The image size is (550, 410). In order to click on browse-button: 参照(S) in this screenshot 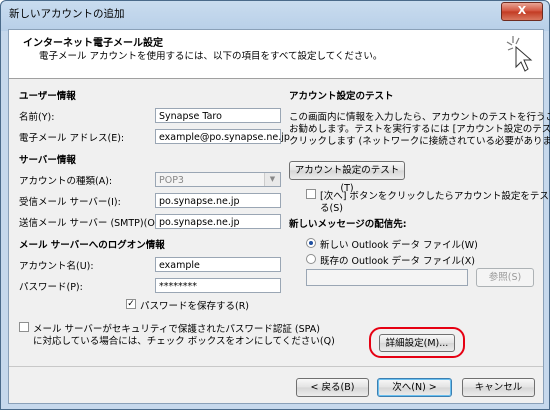, I will do `click(505, 277)`.